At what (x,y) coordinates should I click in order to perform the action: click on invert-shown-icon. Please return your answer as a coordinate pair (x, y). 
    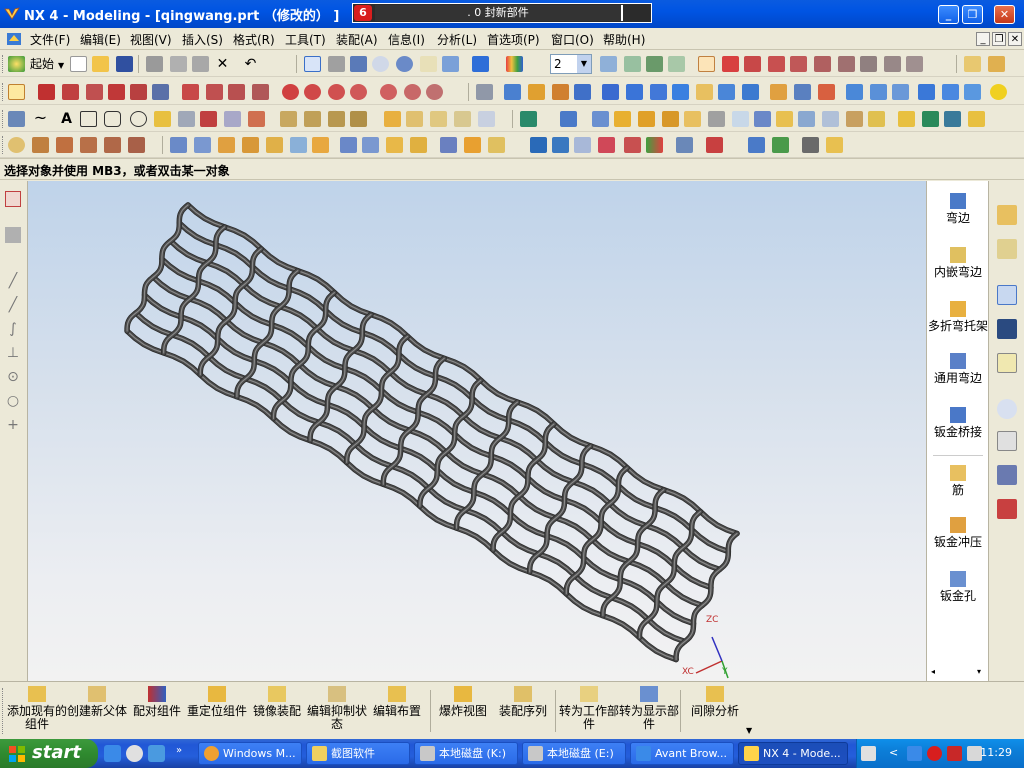
    Looking at the image, I should click on (582, 145).